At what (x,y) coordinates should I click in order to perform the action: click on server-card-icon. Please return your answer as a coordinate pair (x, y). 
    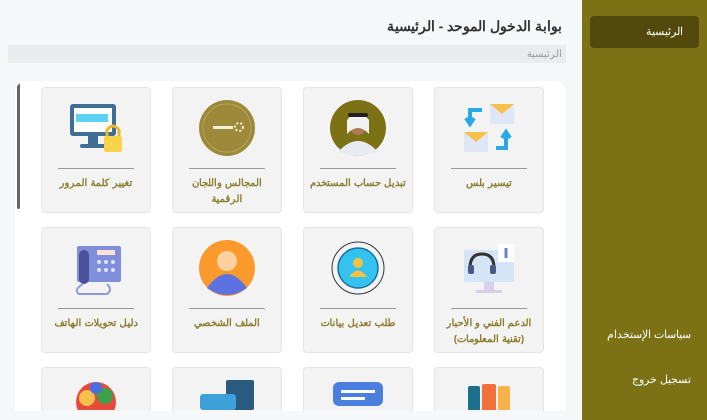
    Looking at the image, I should click on (227, 395).